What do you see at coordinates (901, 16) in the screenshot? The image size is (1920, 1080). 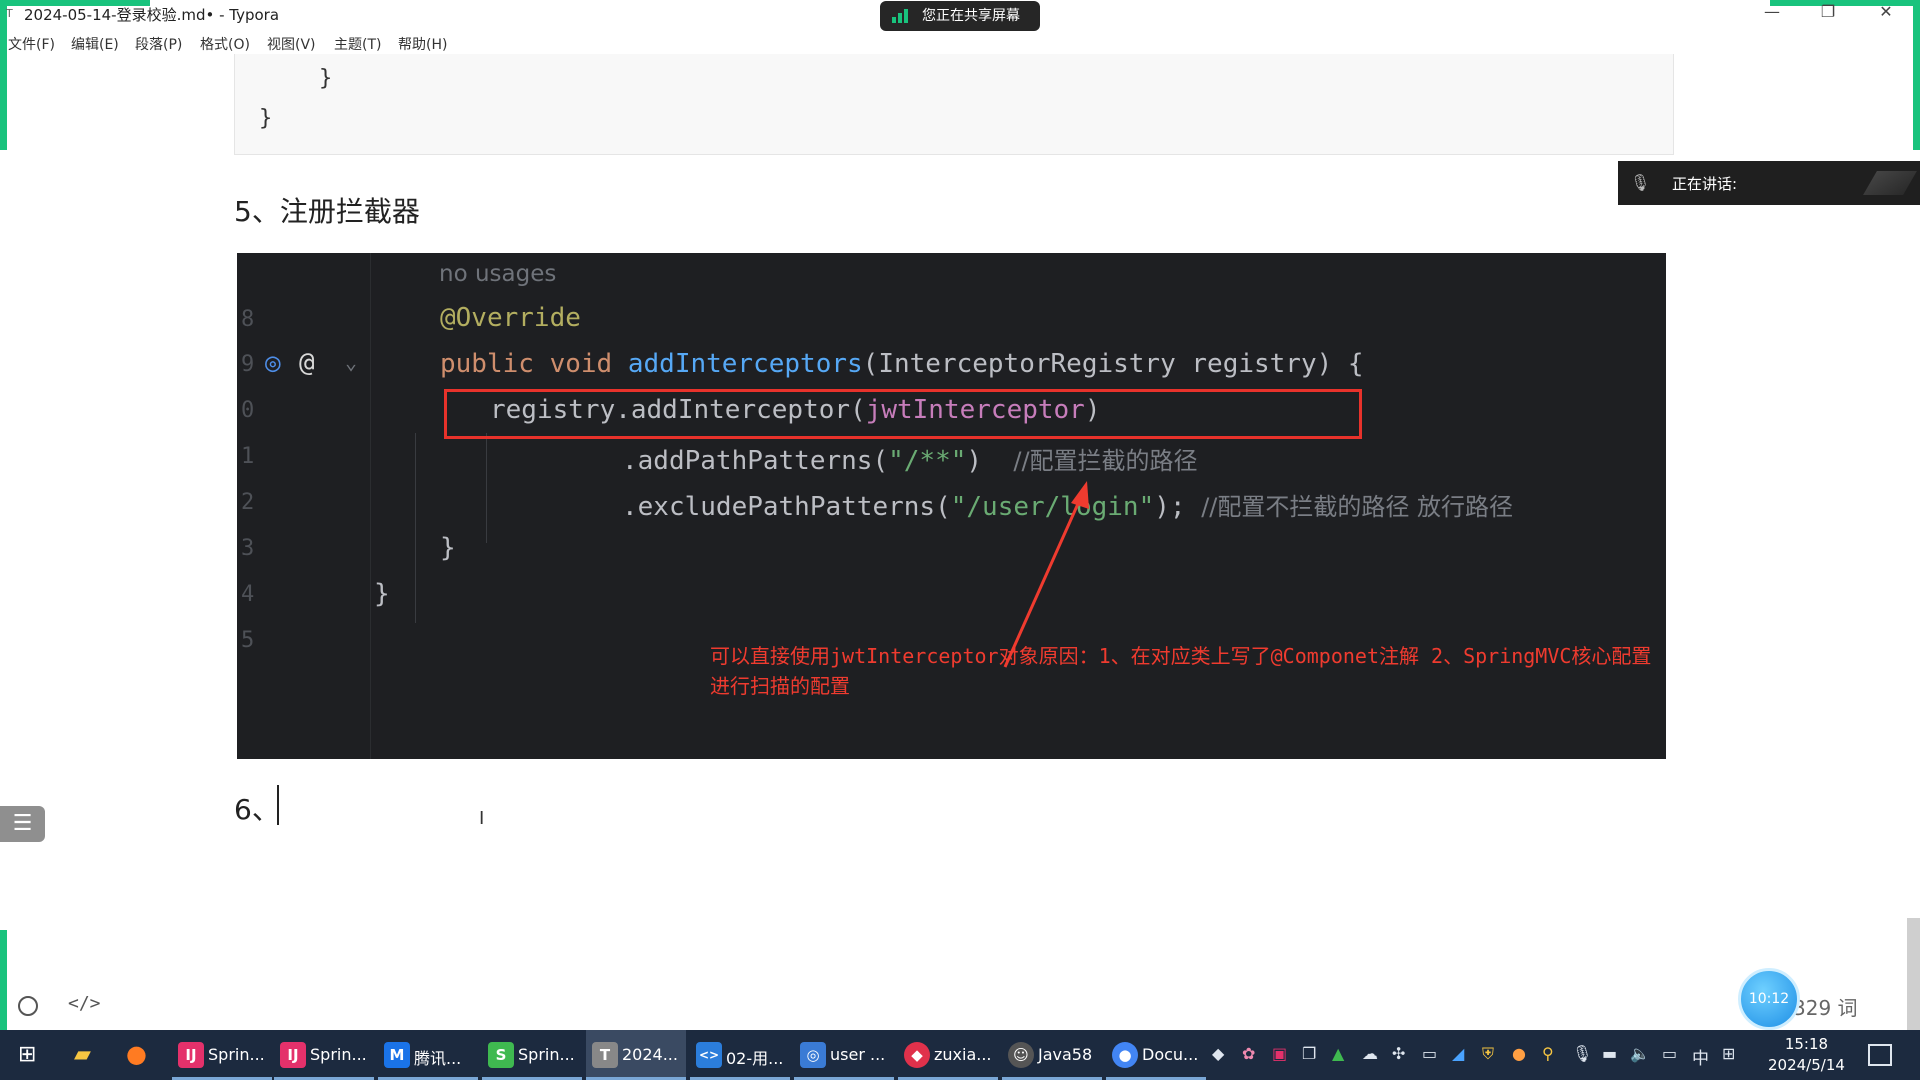 I see `signal-bars-icon` at bounding box center [901, 16].